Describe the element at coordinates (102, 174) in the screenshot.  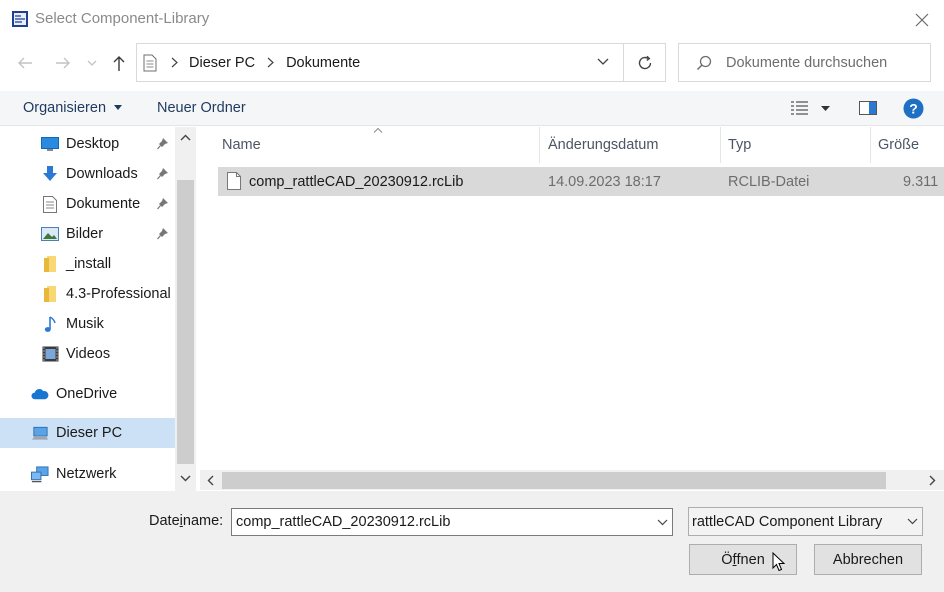
I see `sidebar-item-label: Downloads` at that location.